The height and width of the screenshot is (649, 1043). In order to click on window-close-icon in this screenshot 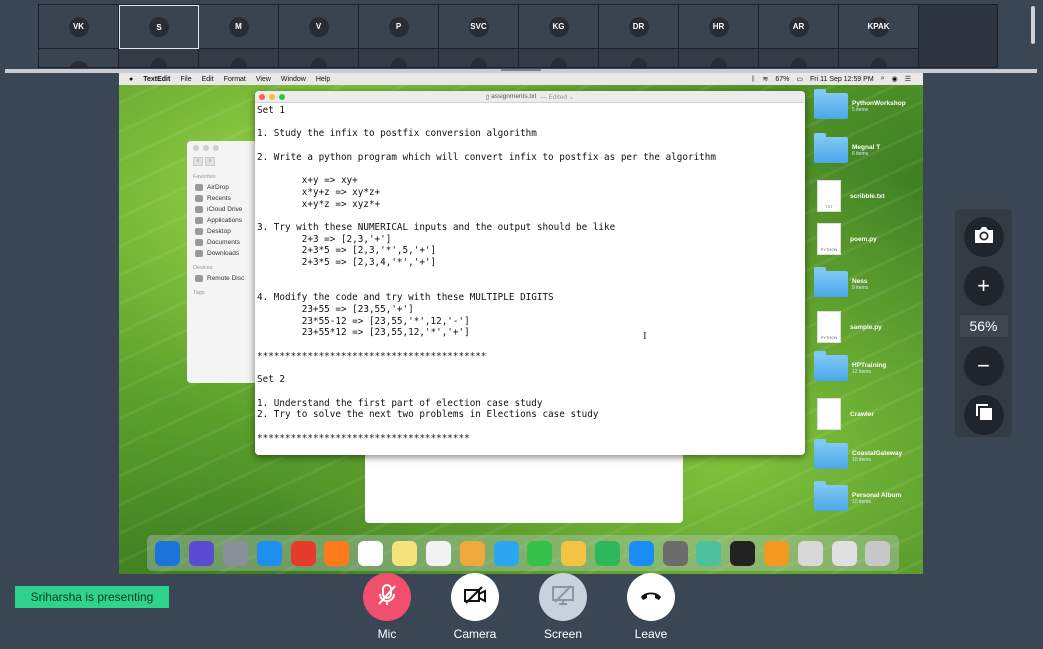, I will do `click(262, 97)`.